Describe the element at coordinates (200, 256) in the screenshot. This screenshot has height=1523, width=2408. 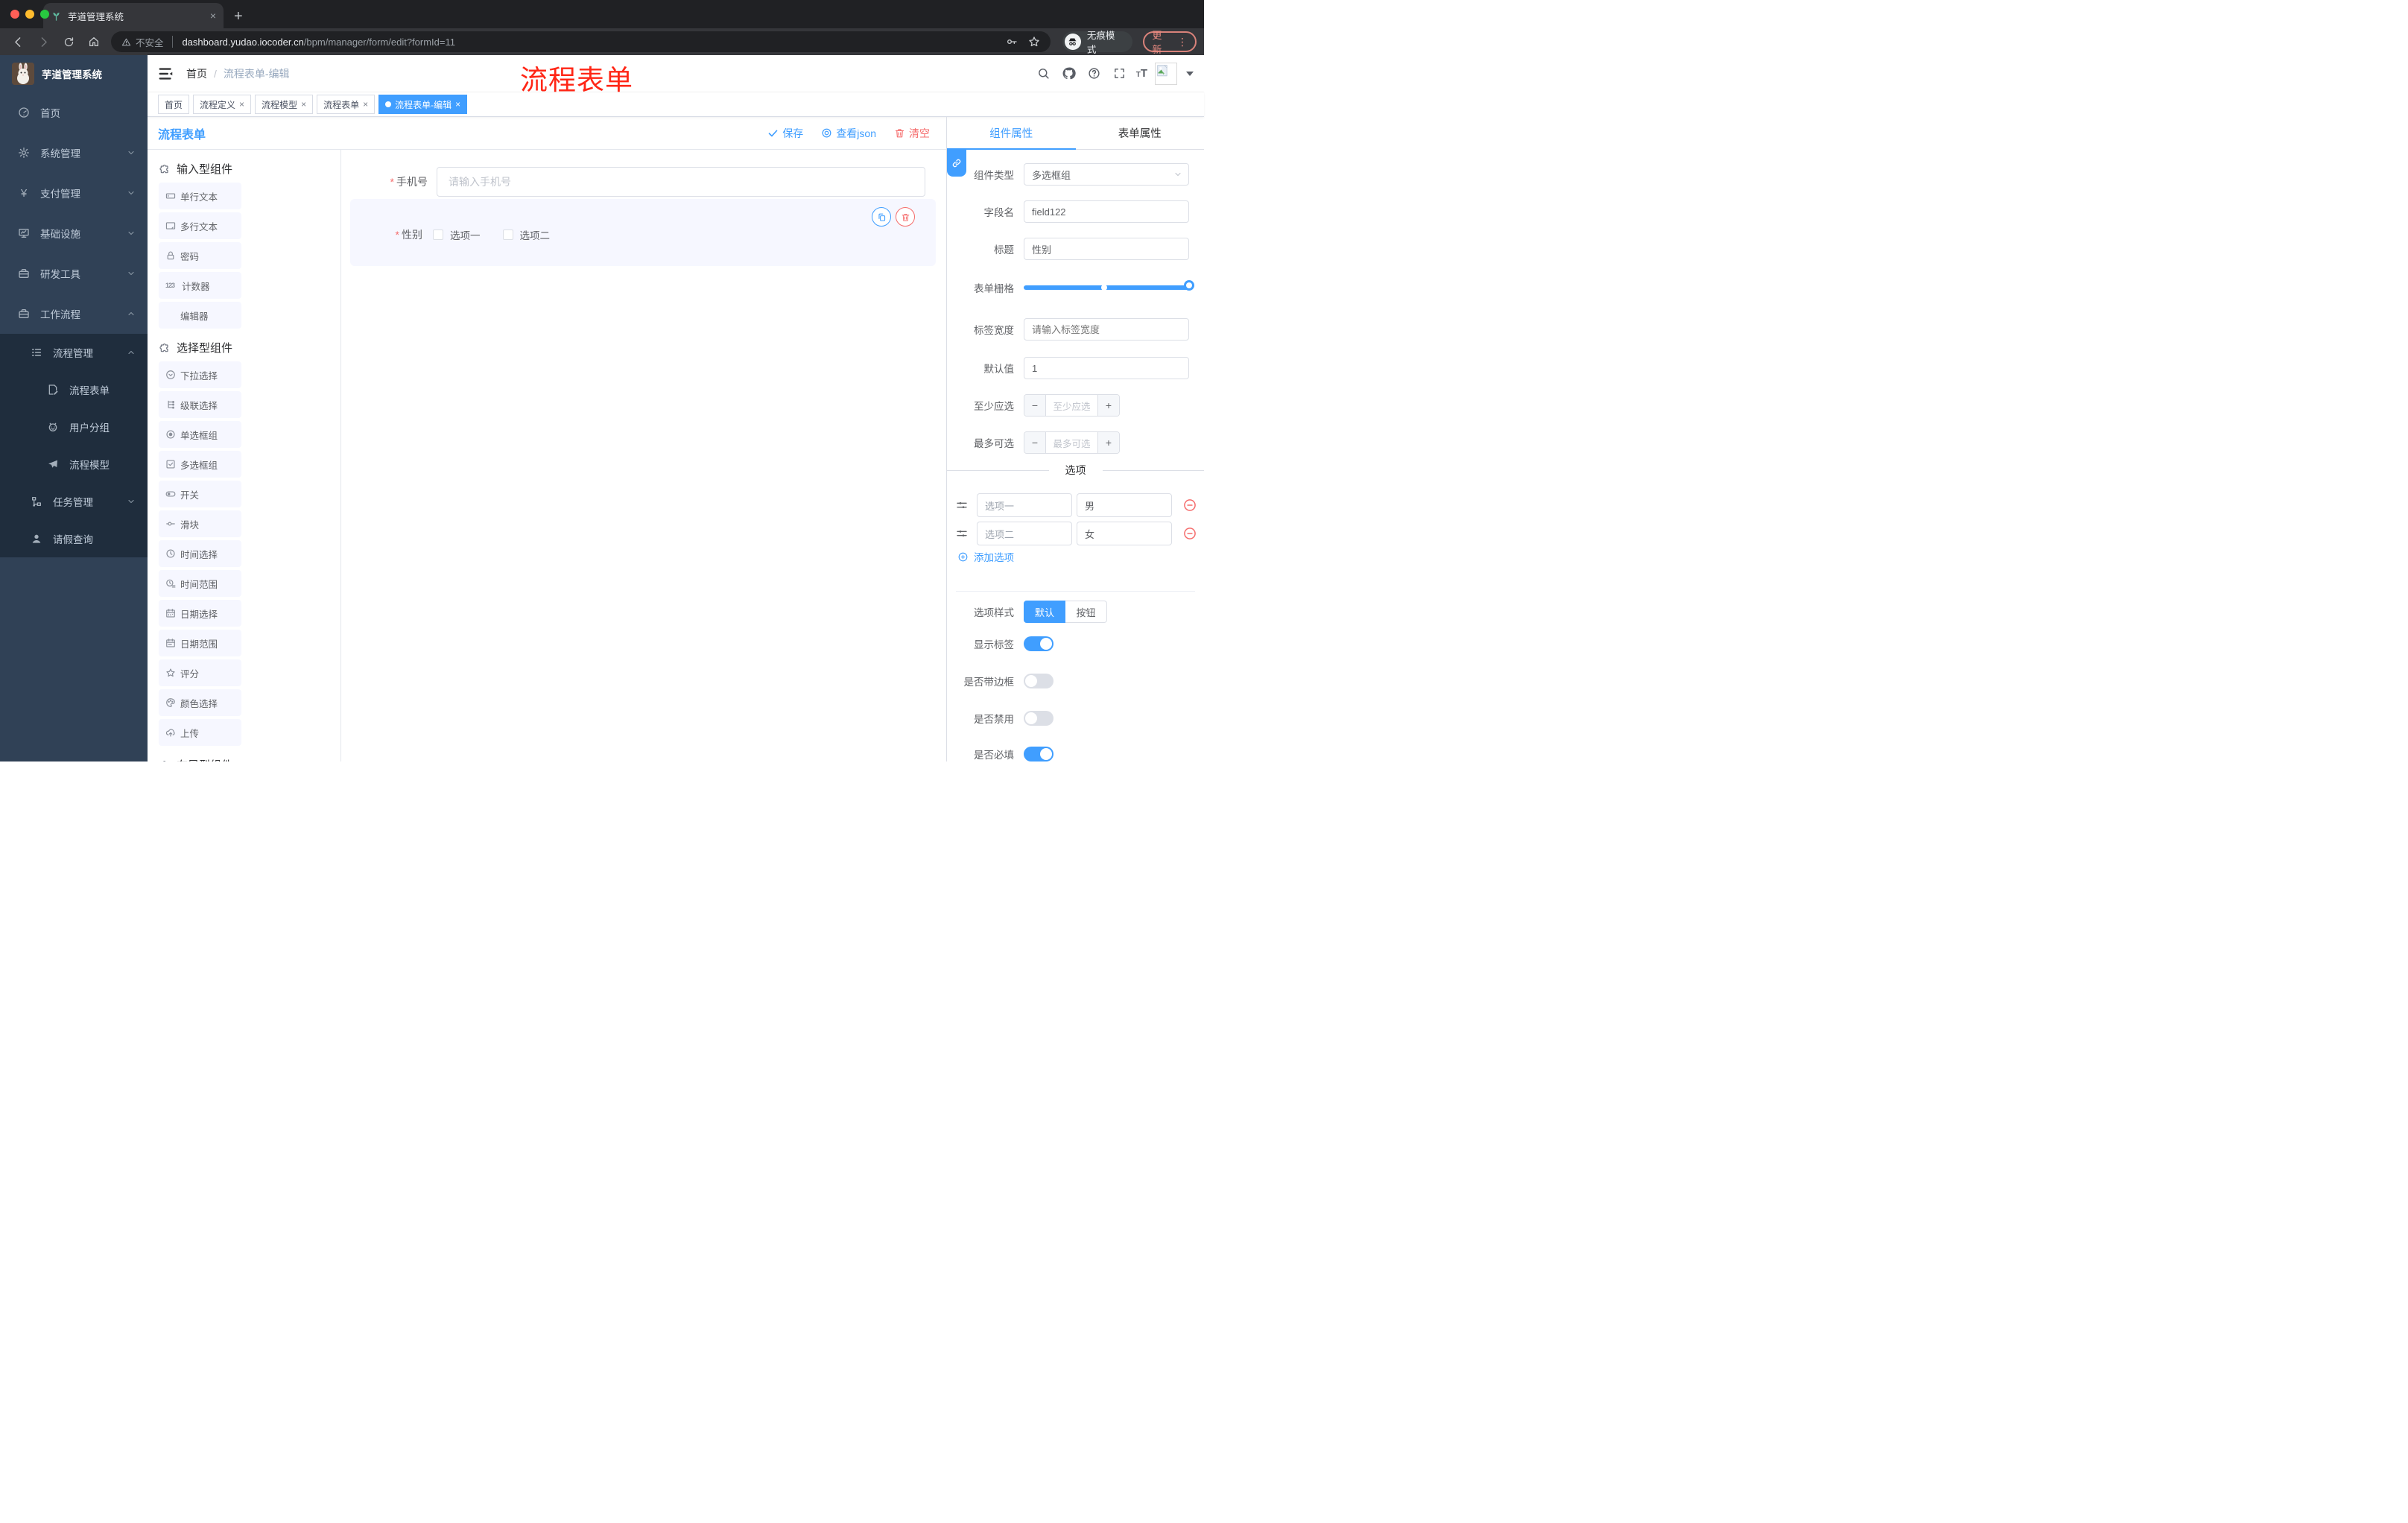
I see `palette-item-password: 密码` at that location.